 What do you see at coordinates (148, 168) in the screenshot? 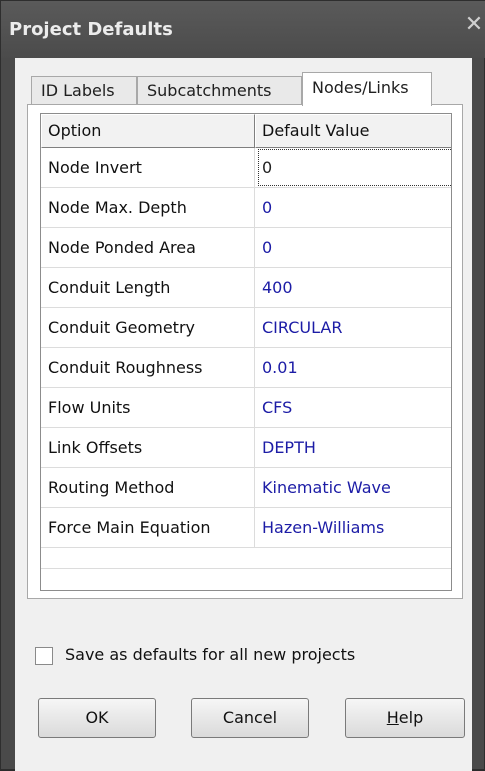
I see `option-label: Node Invert` at bounding box center [148, 168].